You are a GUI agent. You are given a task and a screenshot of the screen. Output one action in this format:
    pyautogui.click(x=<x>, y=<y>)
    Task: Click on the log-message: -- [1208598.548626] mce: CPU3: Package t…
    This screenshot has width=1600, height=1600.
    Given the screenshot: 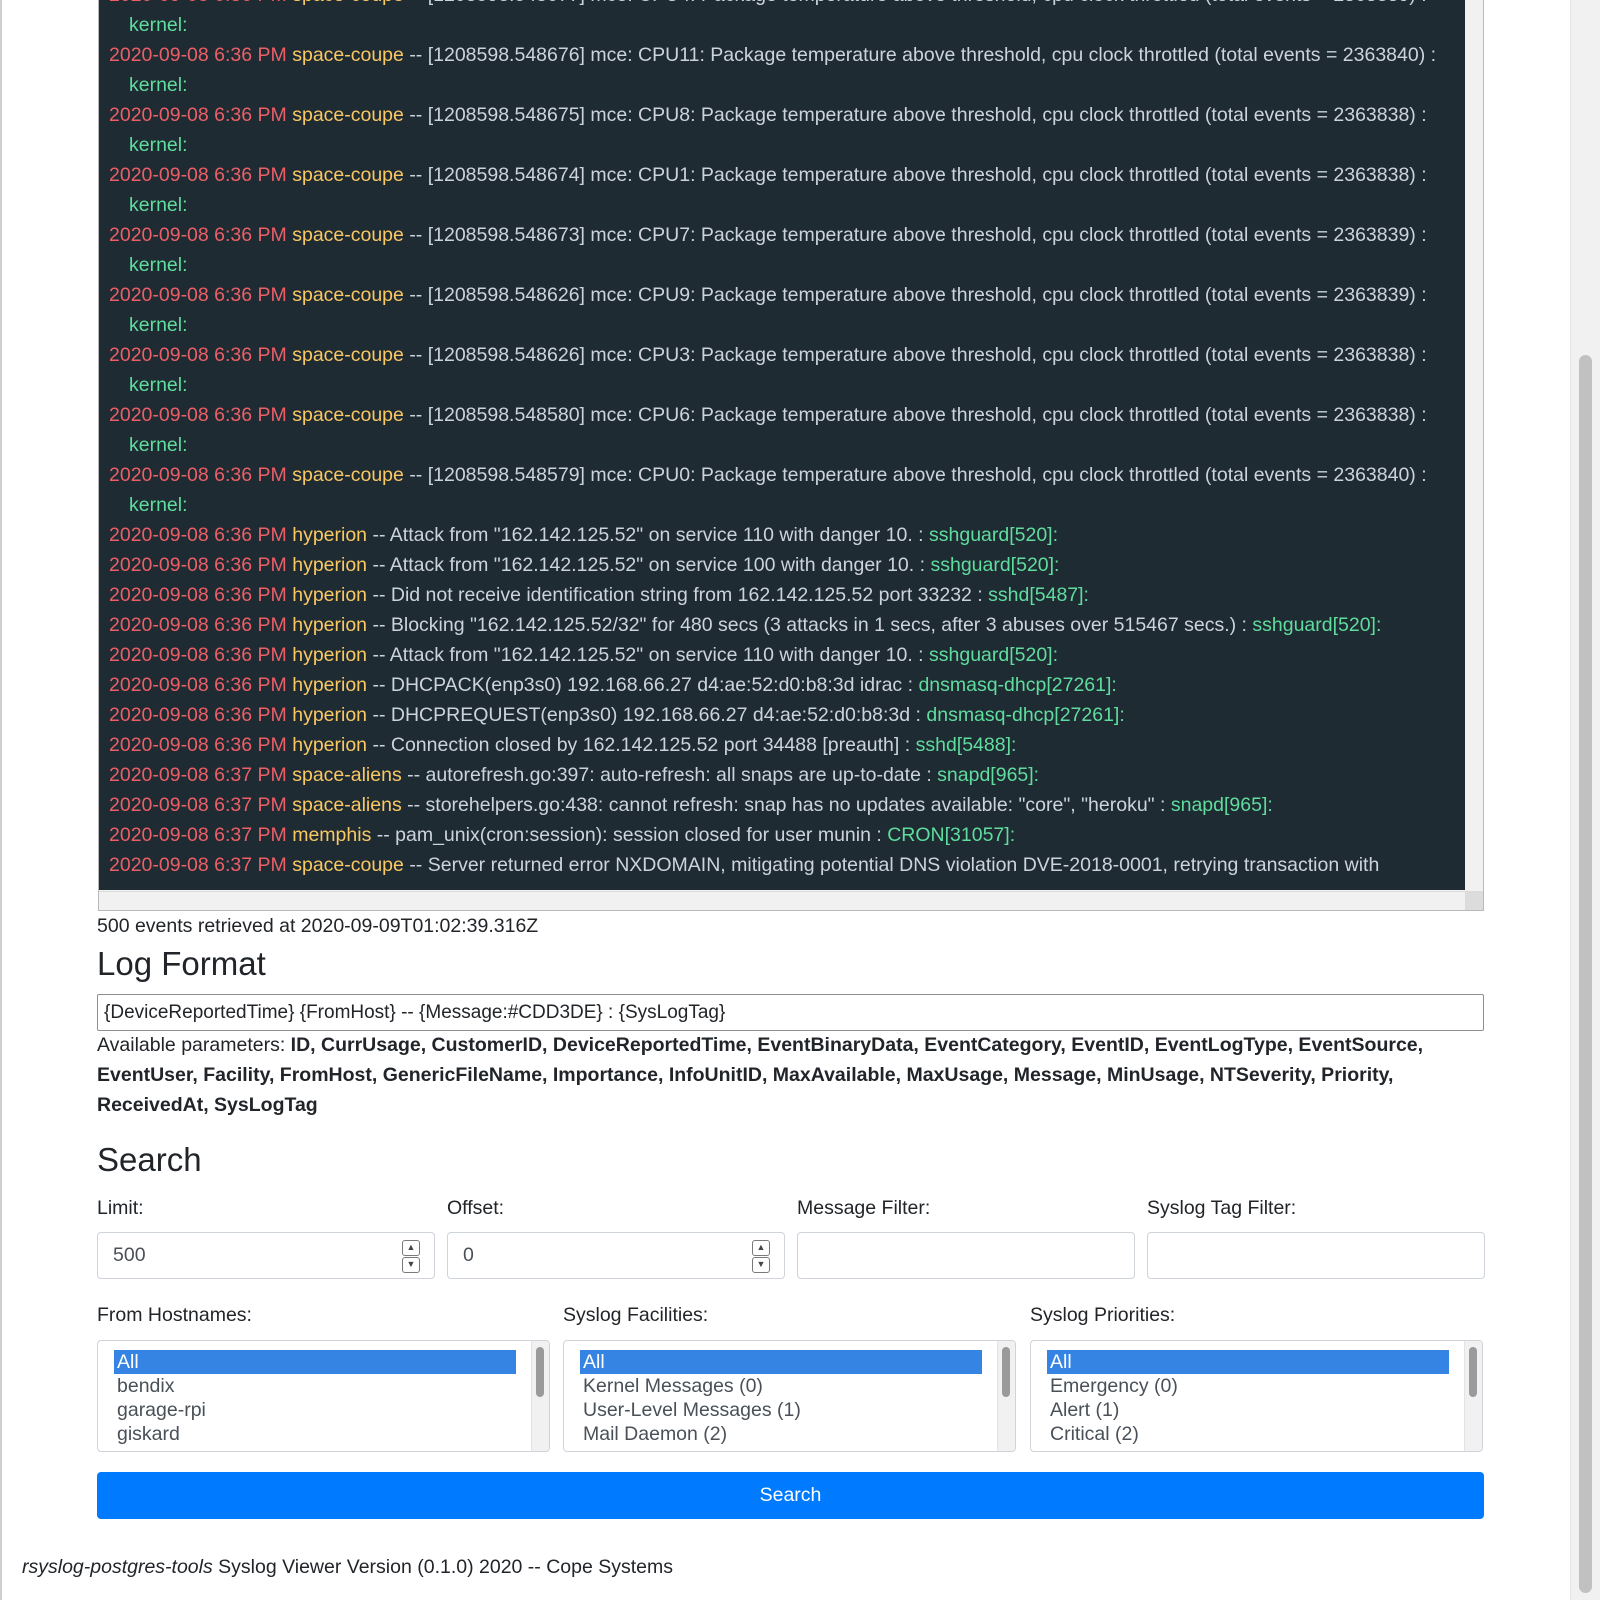 What is the action you would take?
    pyautogui.click(x=918, y=355)
    